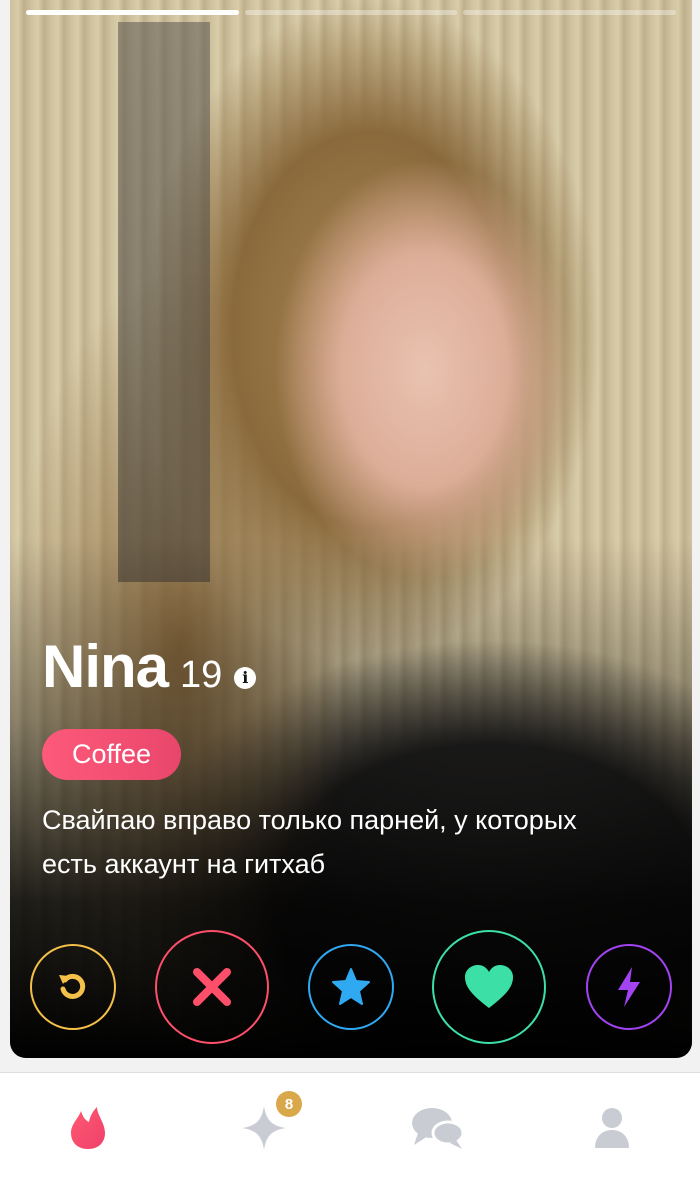 Image resolution: width=700 pixels, height=1177 pixels. I want to click on nope-button, so click(212, 987).